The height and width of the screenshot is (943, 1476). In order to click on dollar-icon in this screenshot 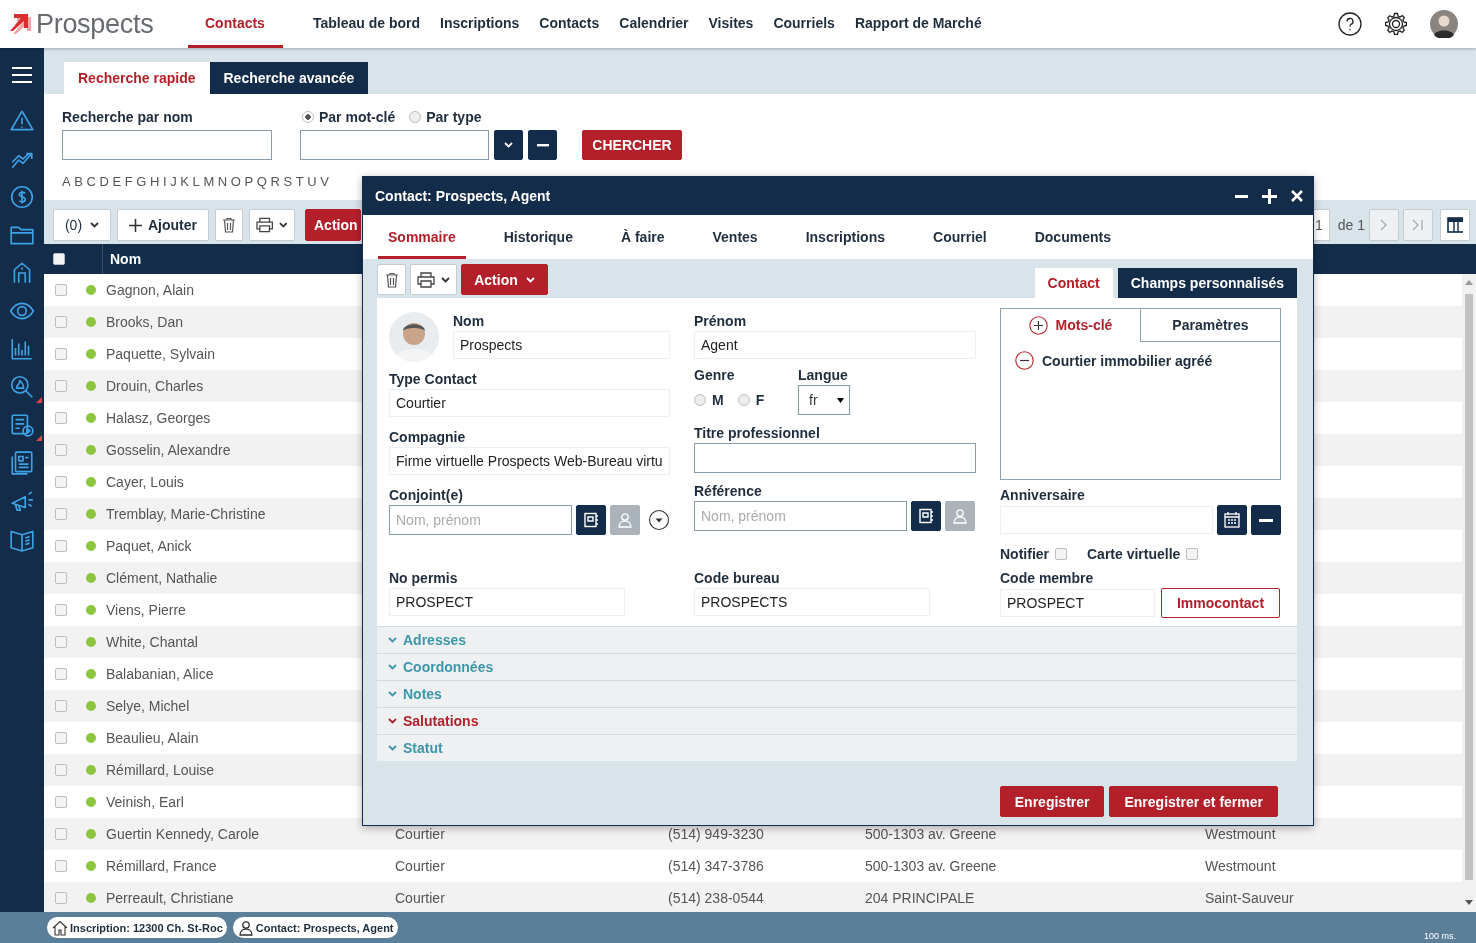, I will do `click(22, 197)`.